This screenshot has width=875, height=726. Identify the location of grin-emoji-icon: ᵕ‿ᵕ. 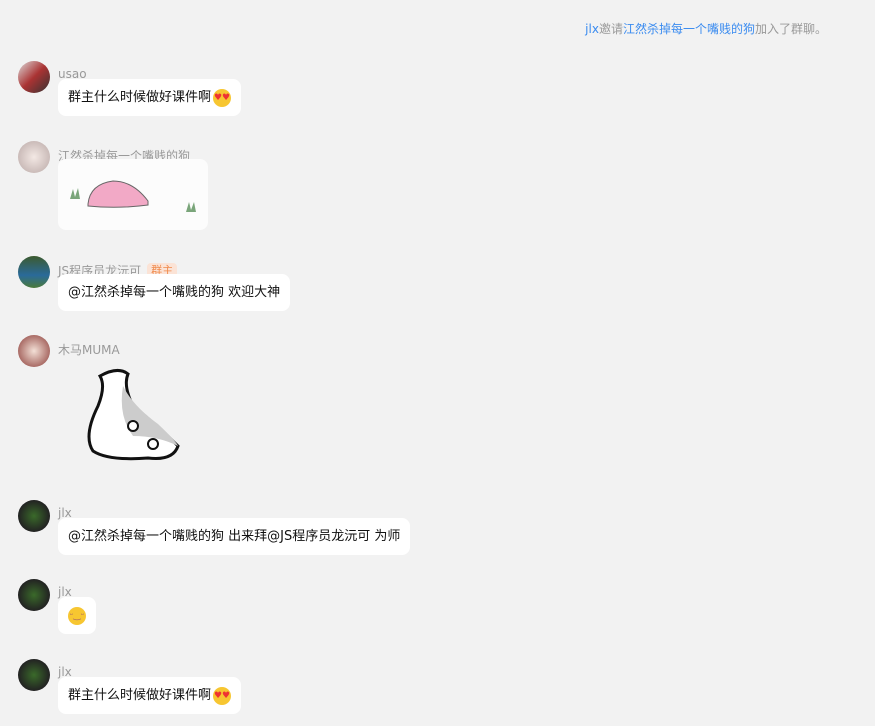
(77, 615).